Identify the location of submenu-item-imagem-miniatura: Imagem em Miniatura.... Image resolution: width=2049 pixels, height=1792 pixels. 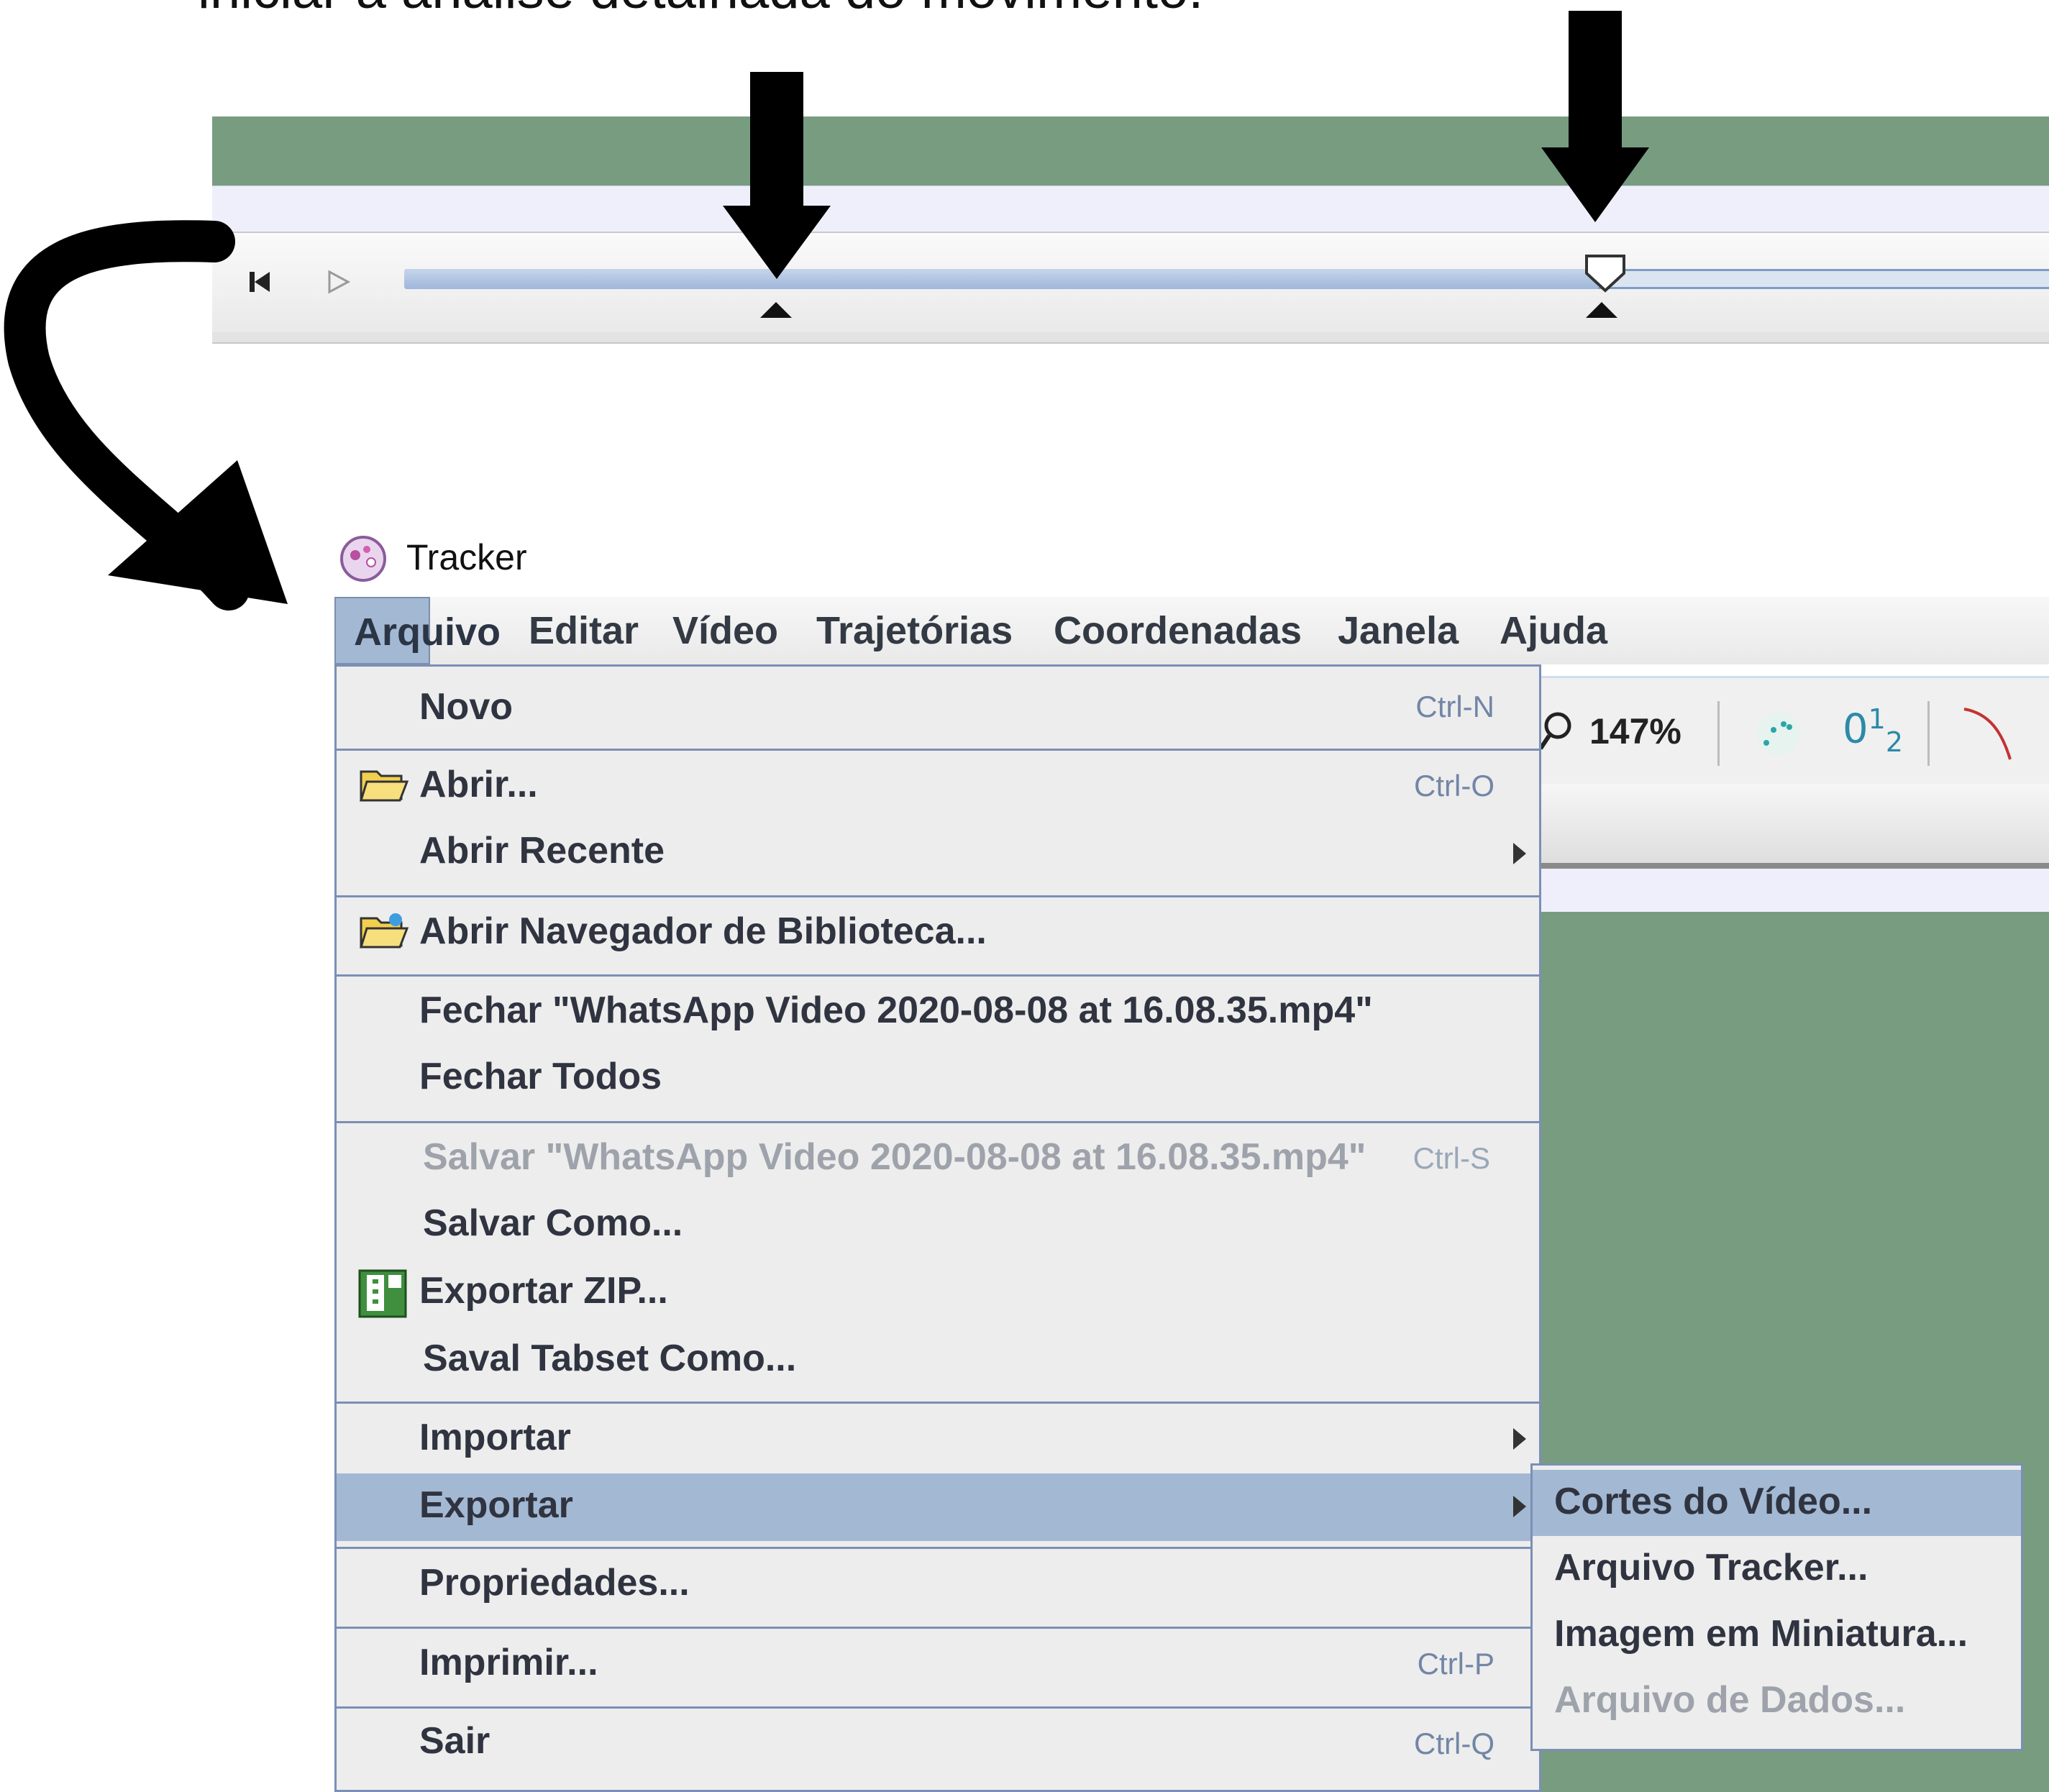
(1777, 1635).